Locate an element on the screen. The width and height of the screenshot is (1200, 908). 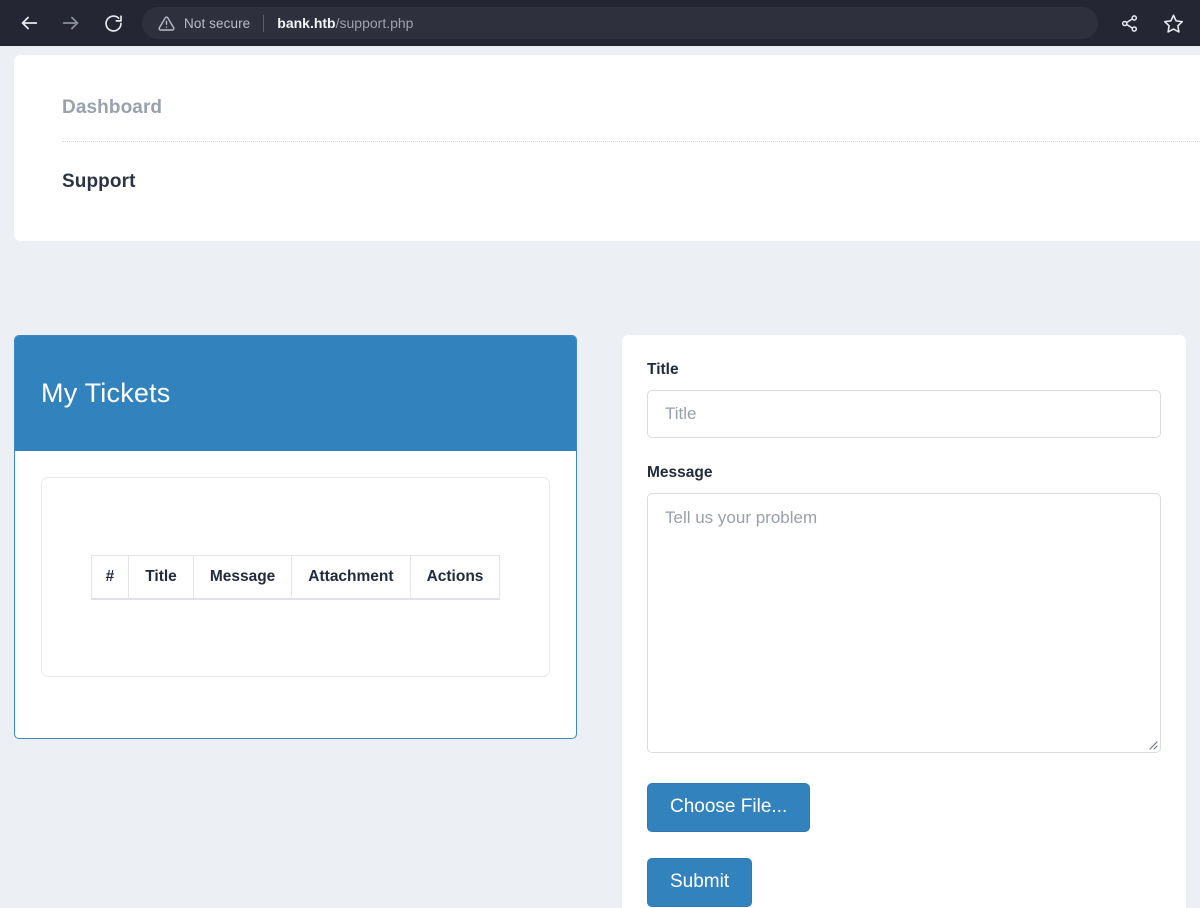
column-header-number: # is located at coordinates (110, 577).